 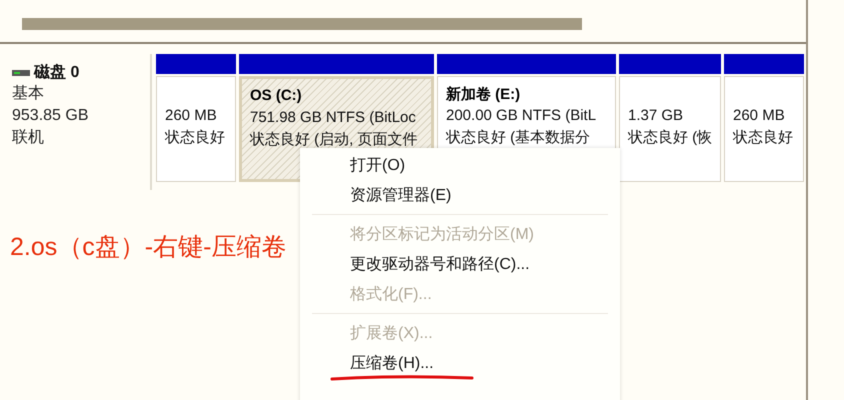 I want to click on annotation-text: 2.os（c盘）-右键-压缩卷, so click(x=148, y=247).